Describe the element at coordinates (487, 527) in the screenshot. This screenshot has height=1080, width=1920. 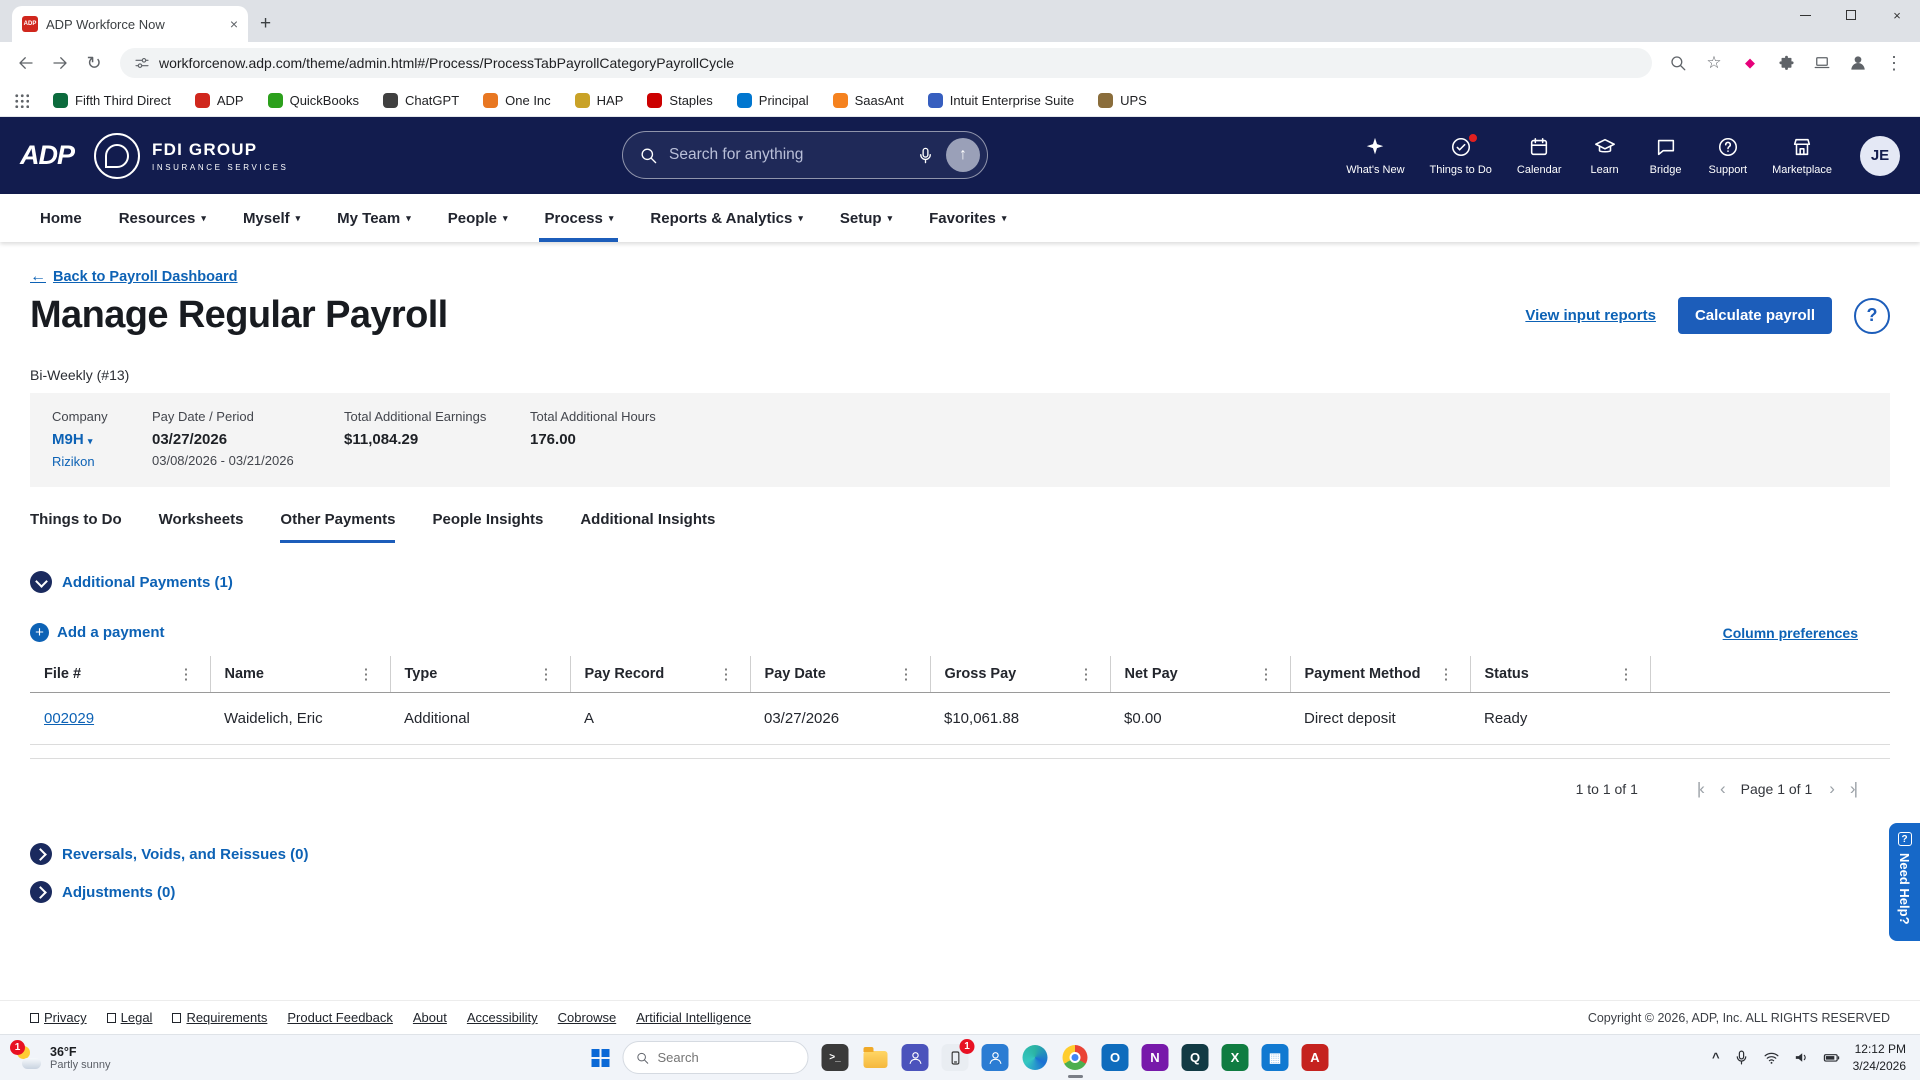
I see `tab-people-insights: People Insights` at that location.